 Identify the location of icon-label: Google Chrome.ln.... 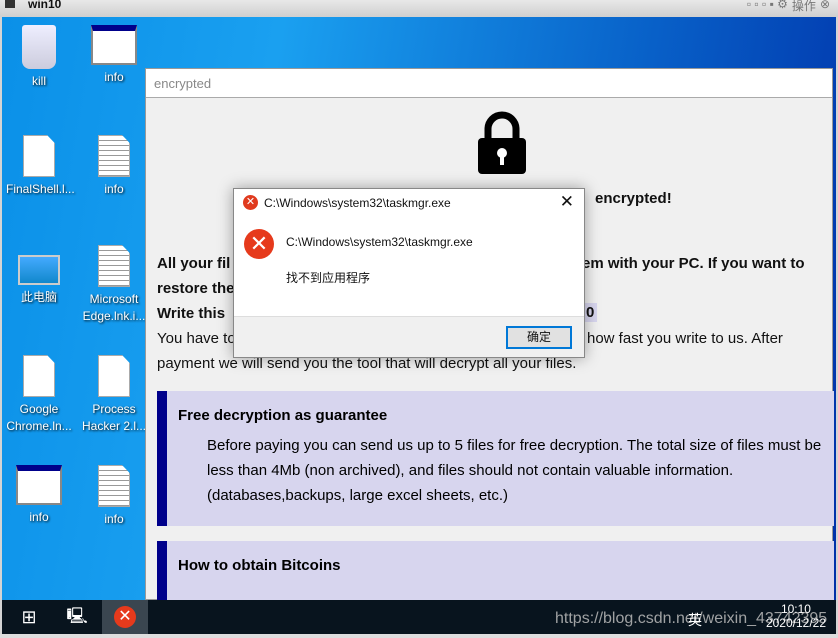
(39, 417).